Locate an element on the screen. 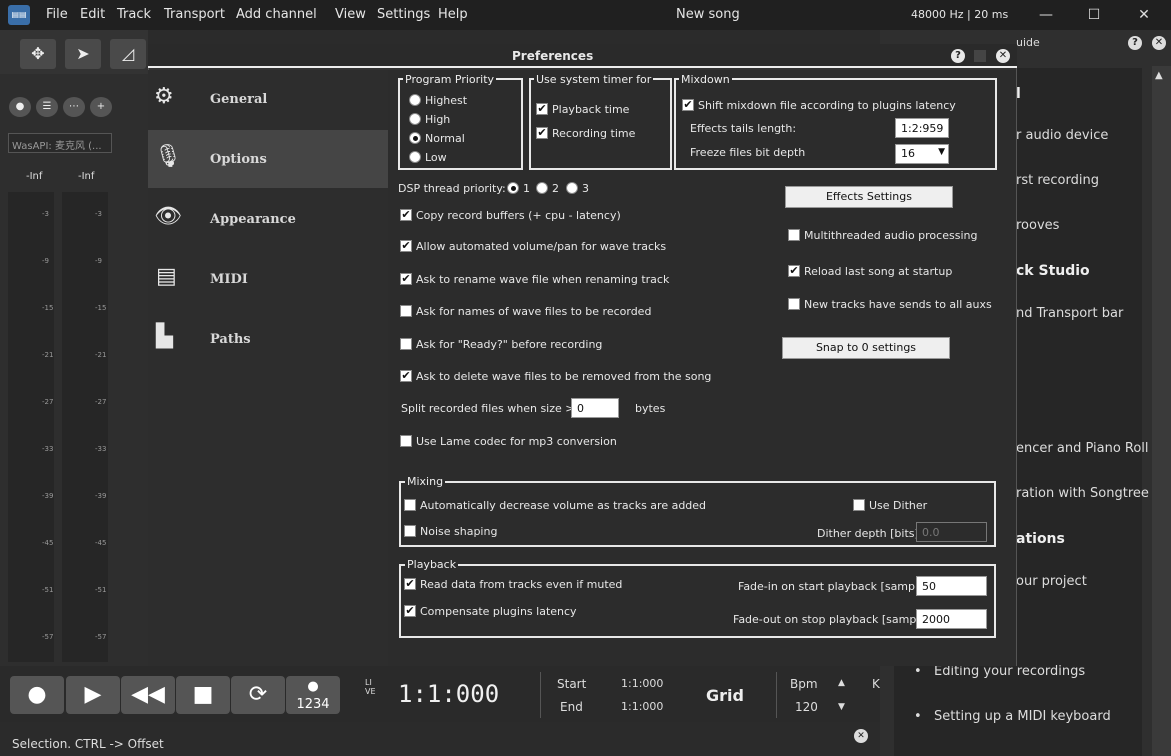 The image size is (1171, 756). count-in-button: ● 1234 is located at coordinates (313, 695).